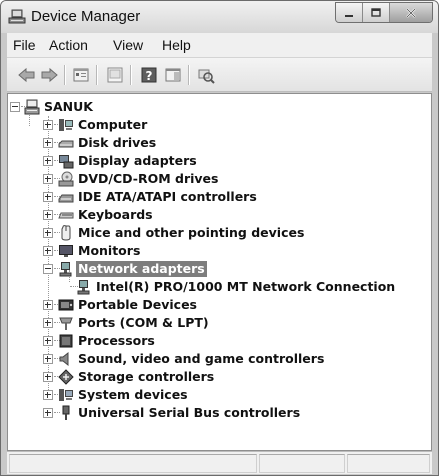 The image size is (439, 476). What do you see at coordinates (66, 179) in the screenshot?
I see `dvd-drive-icon` at bounding box center [66, 179].